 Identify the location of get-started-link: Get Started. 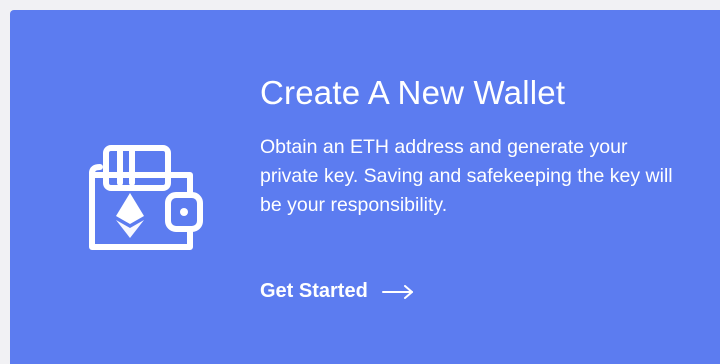
(337, 291).